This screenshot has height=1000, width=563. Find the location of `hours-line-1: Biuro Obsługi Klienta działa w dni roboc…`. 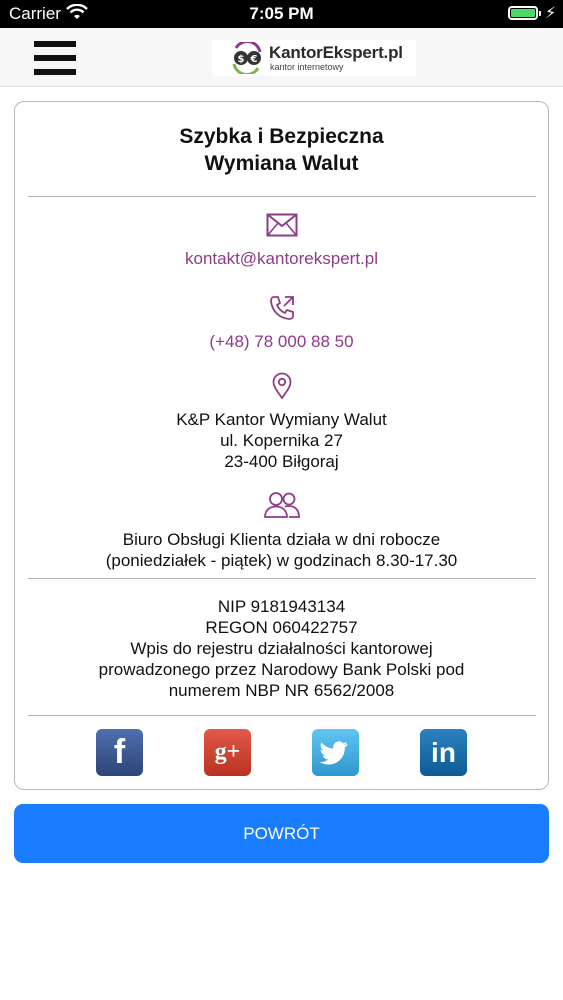

hours-line-1: Biuro Obsługi Klienta działa w dni roboc… is located at coordinates (281, 539).